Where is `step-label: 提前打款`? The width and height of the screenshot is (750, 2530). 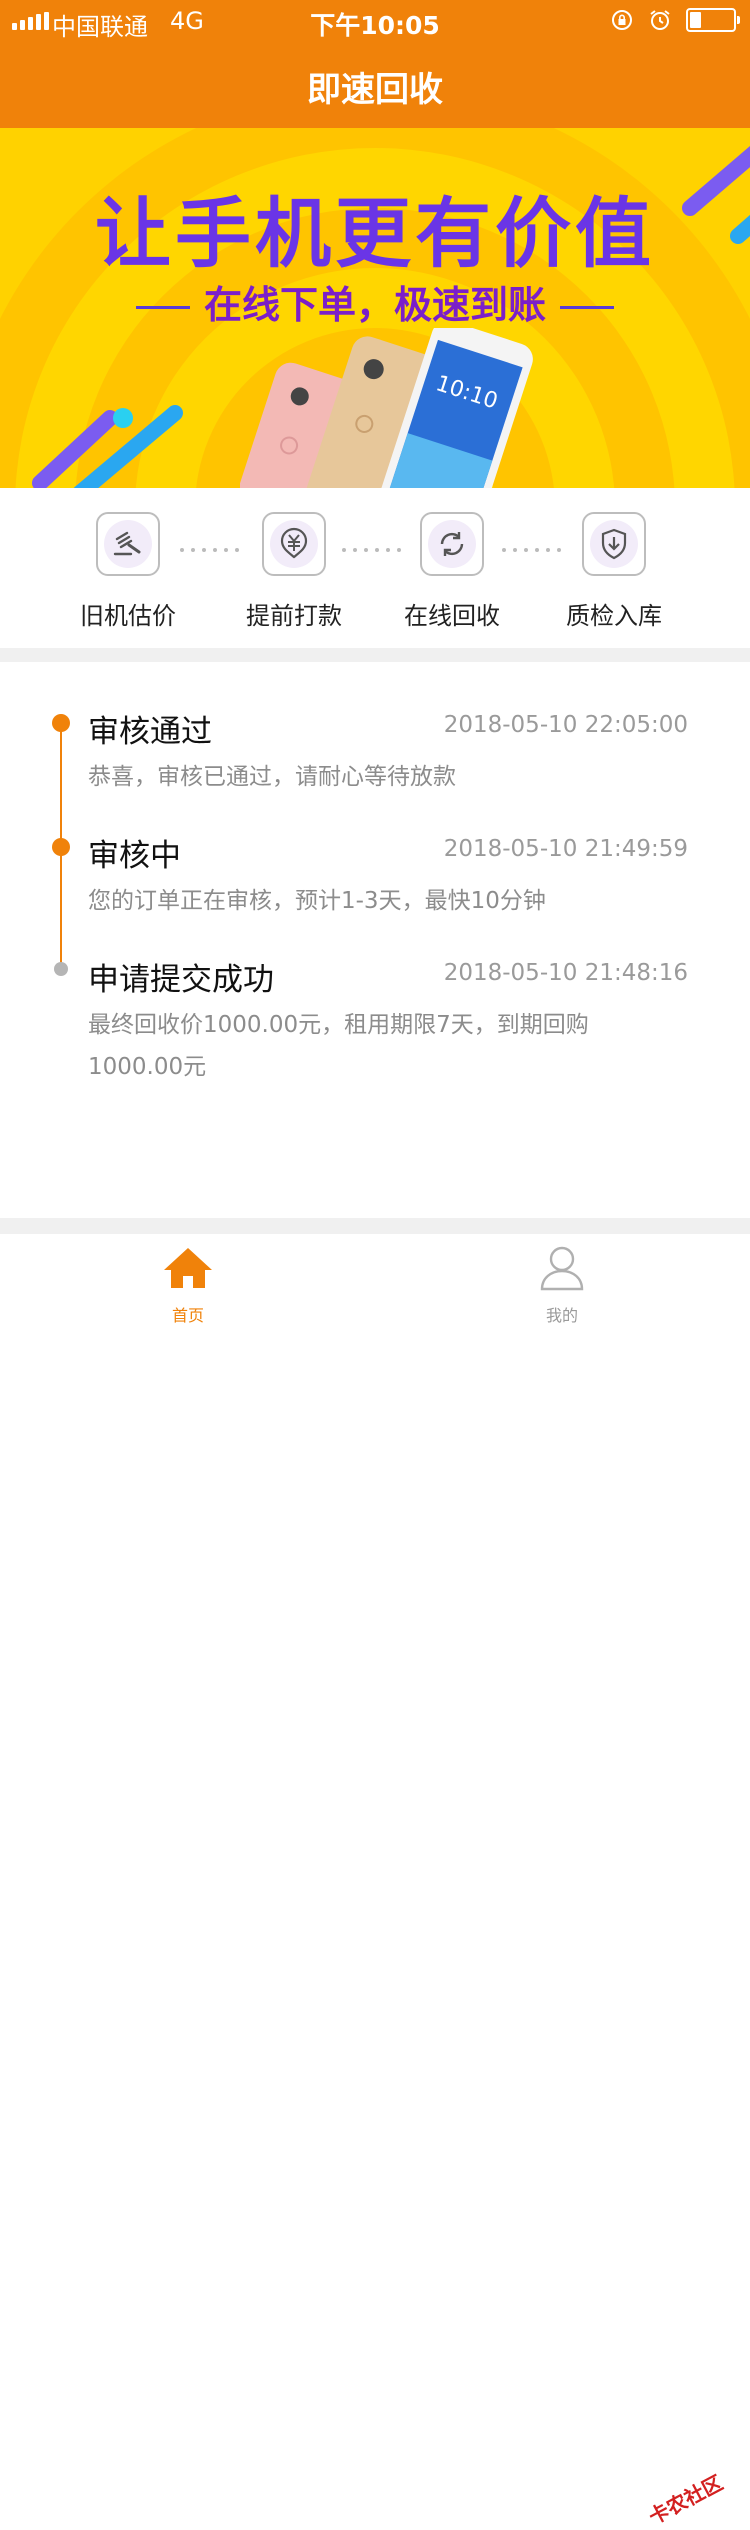 step-label: 提前打款 is located at coordinates (294, 616).